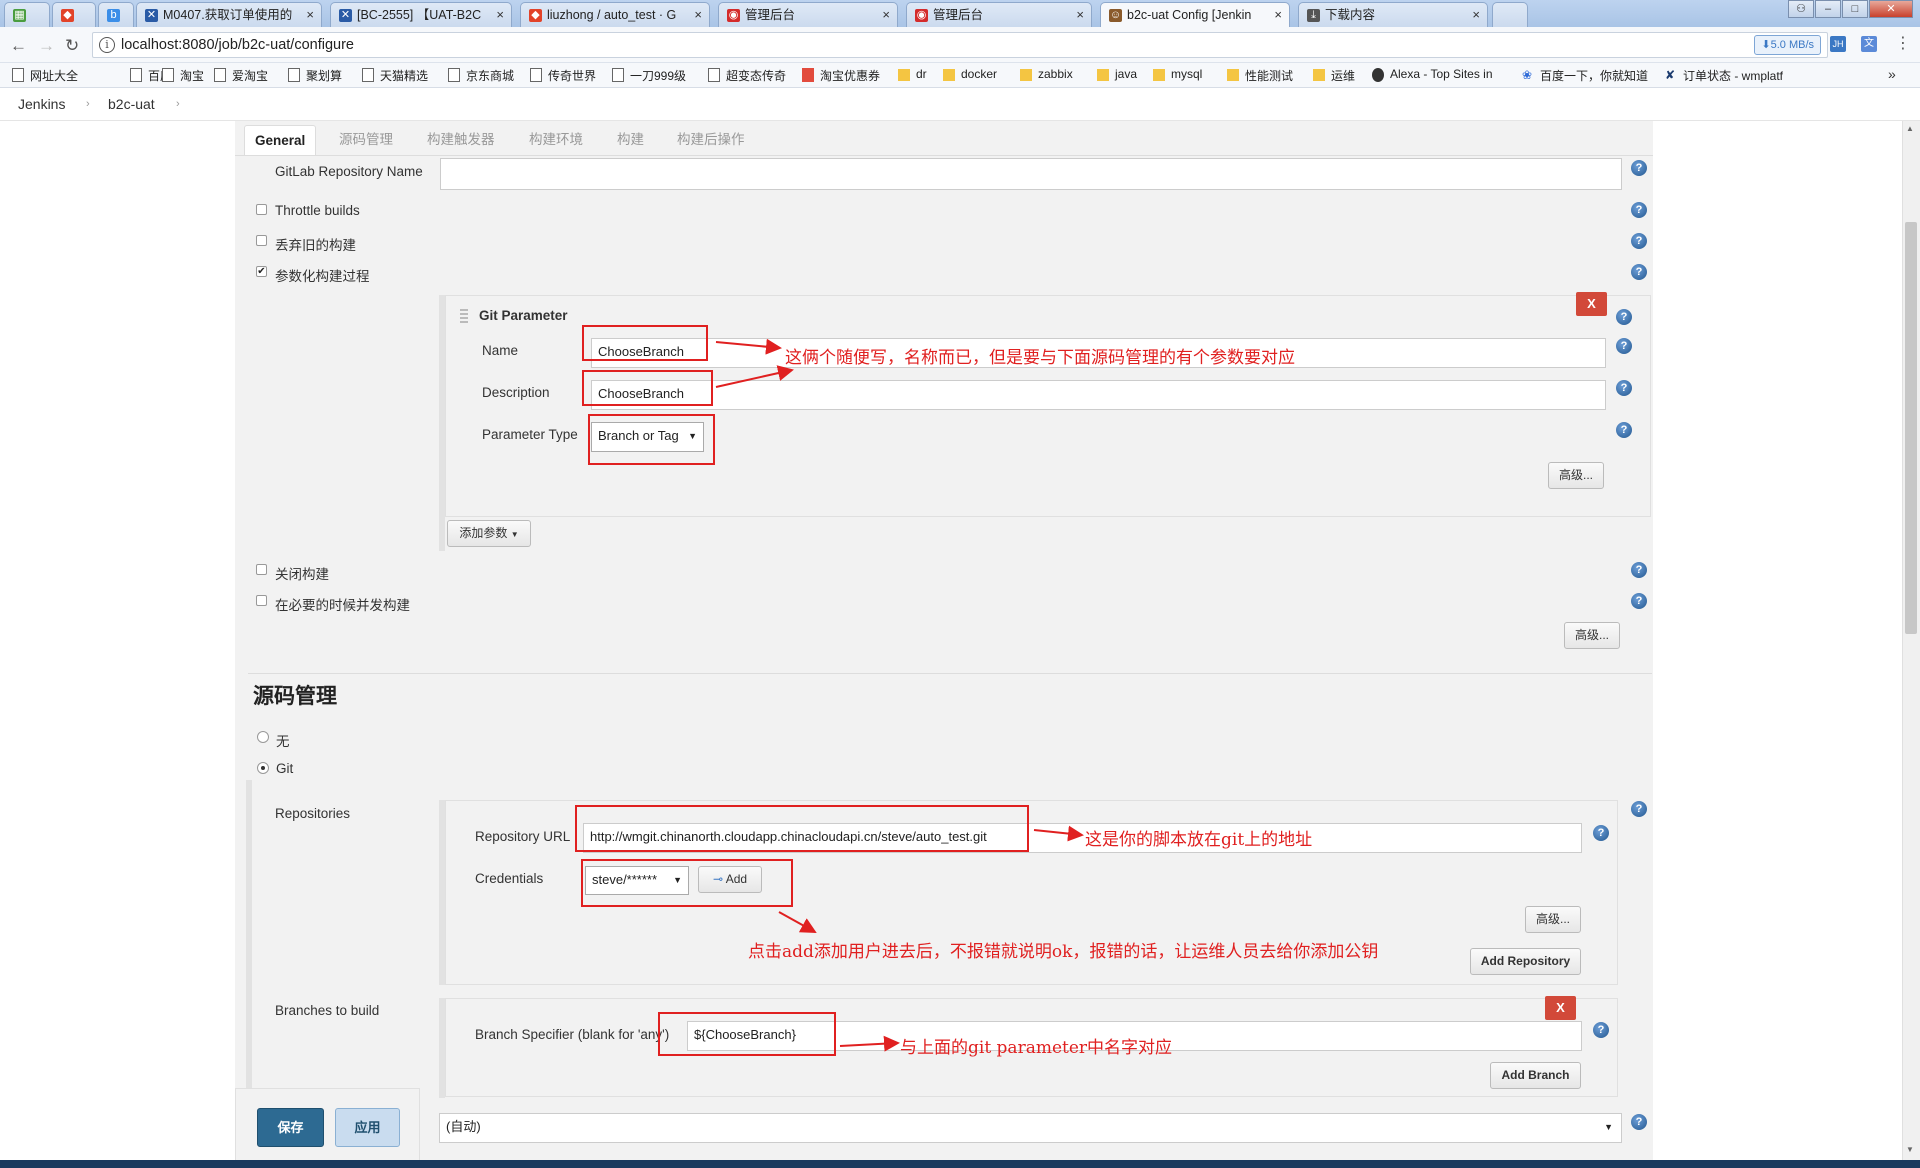 This screenshot has height=1168, width=1920. Describe the element at coordinates (1040, 358) in the screenshot. I see `annotation-name-note: 这俩个随便写，名称而已，但是要与下面源码管理的有个参数要对应` at that location.